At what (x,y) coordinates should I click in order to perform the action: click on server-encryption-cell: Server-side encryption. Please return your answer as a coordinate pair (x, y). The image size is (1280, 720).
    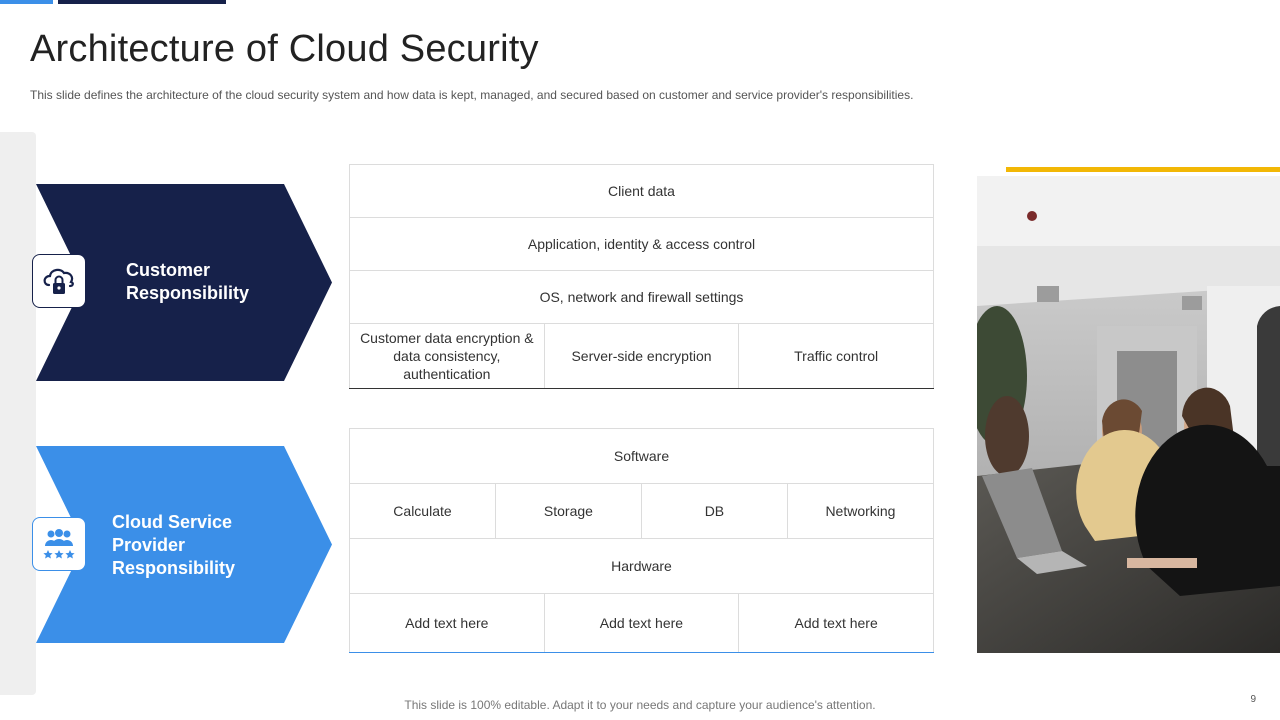
    Looking at the image, I should click on (641, 356).